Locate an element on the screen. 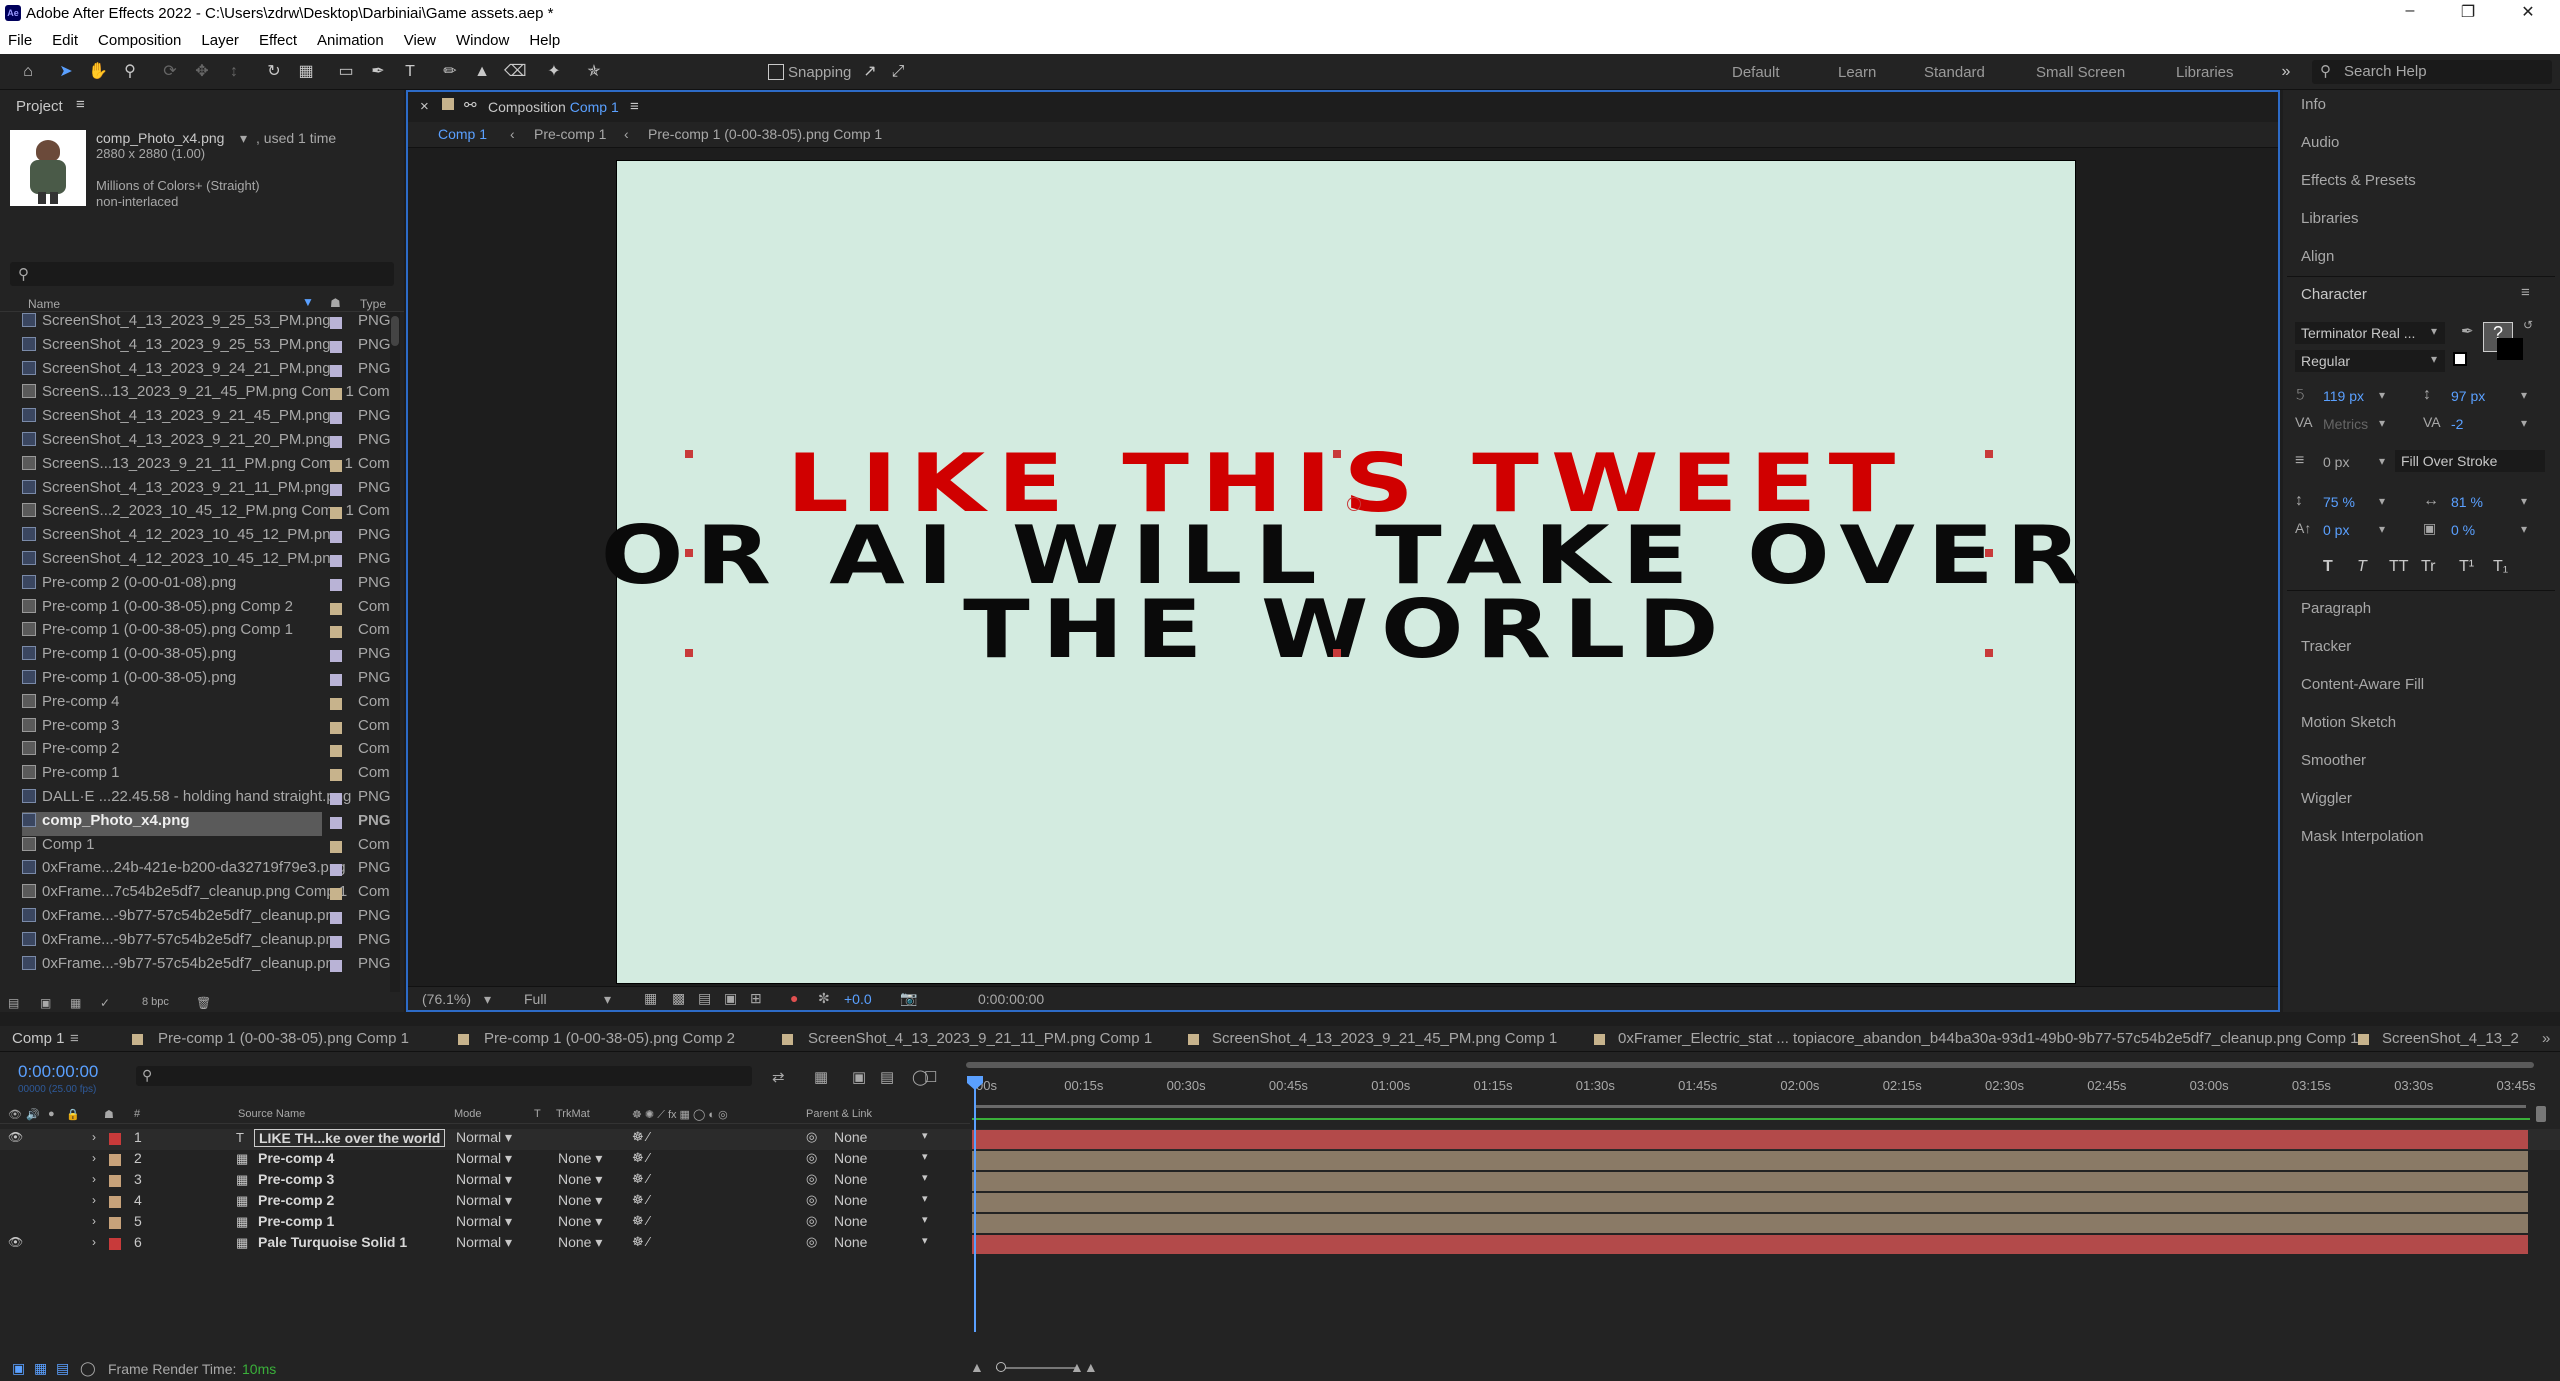  project-item: Pre-comp 1 (0-00-38-05).png PNG is located at coordinates (207, 681).